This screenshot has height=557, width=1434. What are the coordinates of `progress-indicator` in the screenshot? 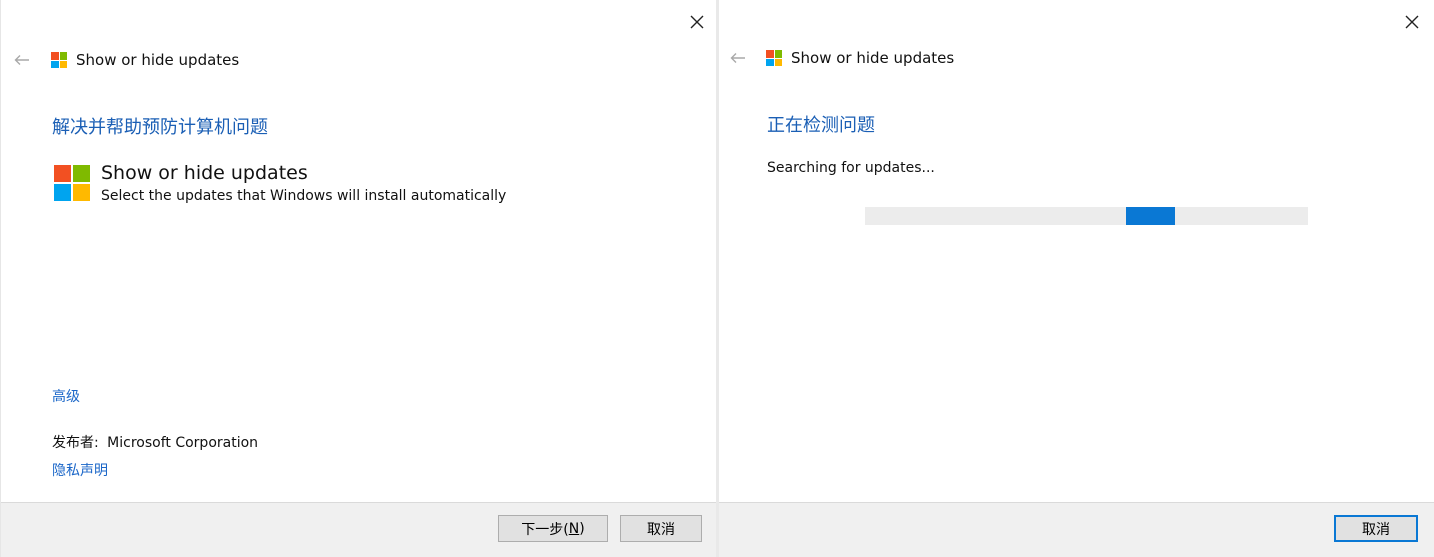 It's located at (1151, 216).